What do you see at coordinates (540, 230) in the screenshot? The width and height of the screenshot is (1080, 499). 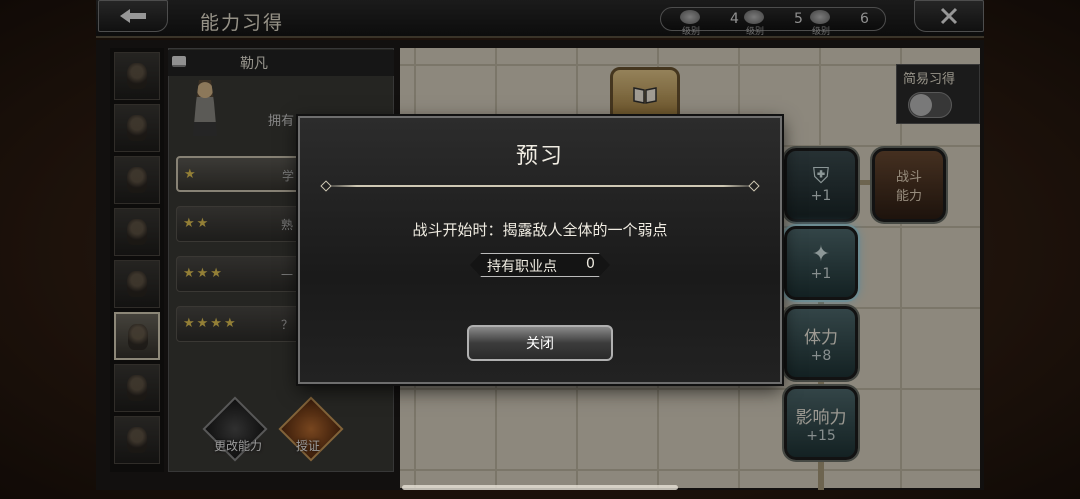 I see `skill-description: 战斗开始时：揭露敌人全体的一个弱点` at bounding box center [540, 230].